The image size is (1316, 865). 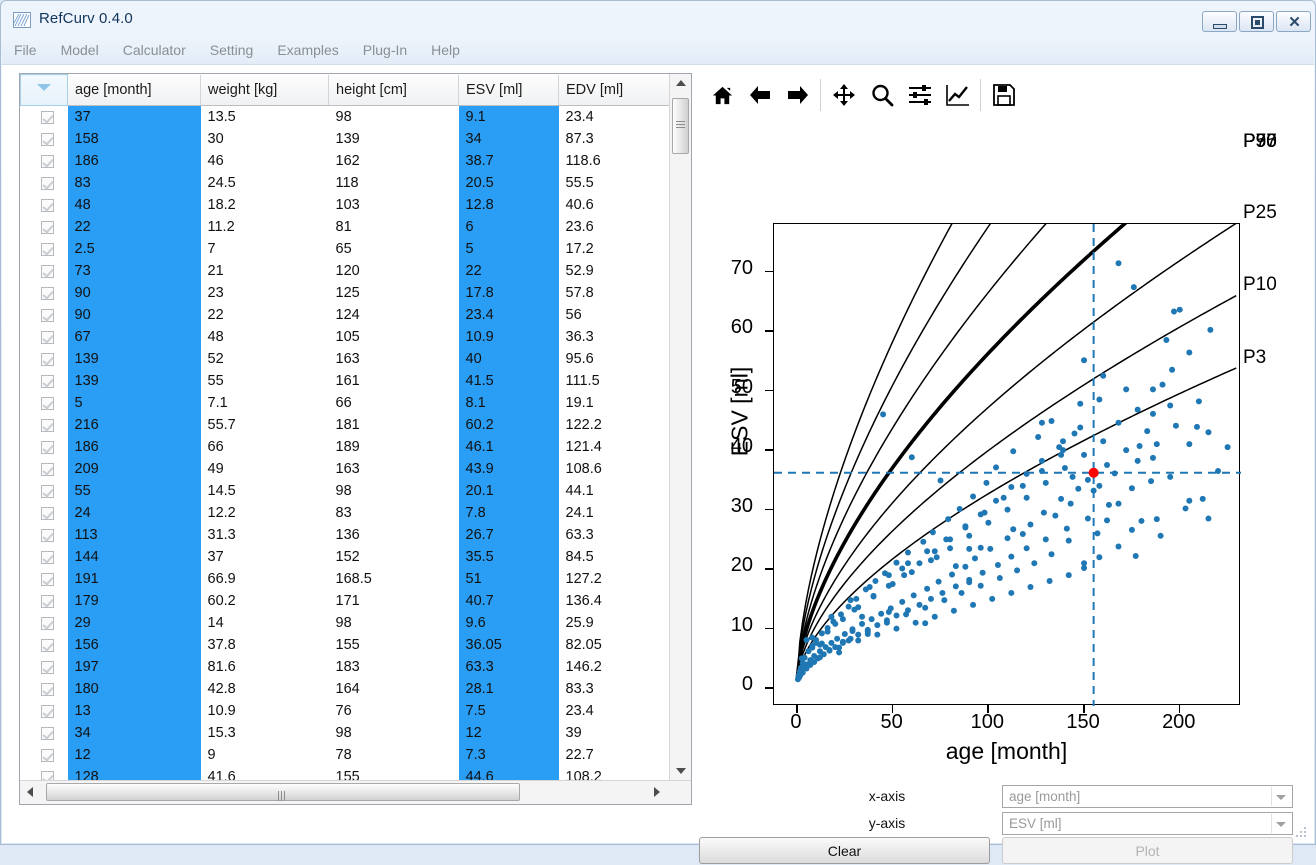 What do you see at coordinates (1147, 850) in the screenshot?
I see `plot-button: Plot` at bounding box center [1147, 850].